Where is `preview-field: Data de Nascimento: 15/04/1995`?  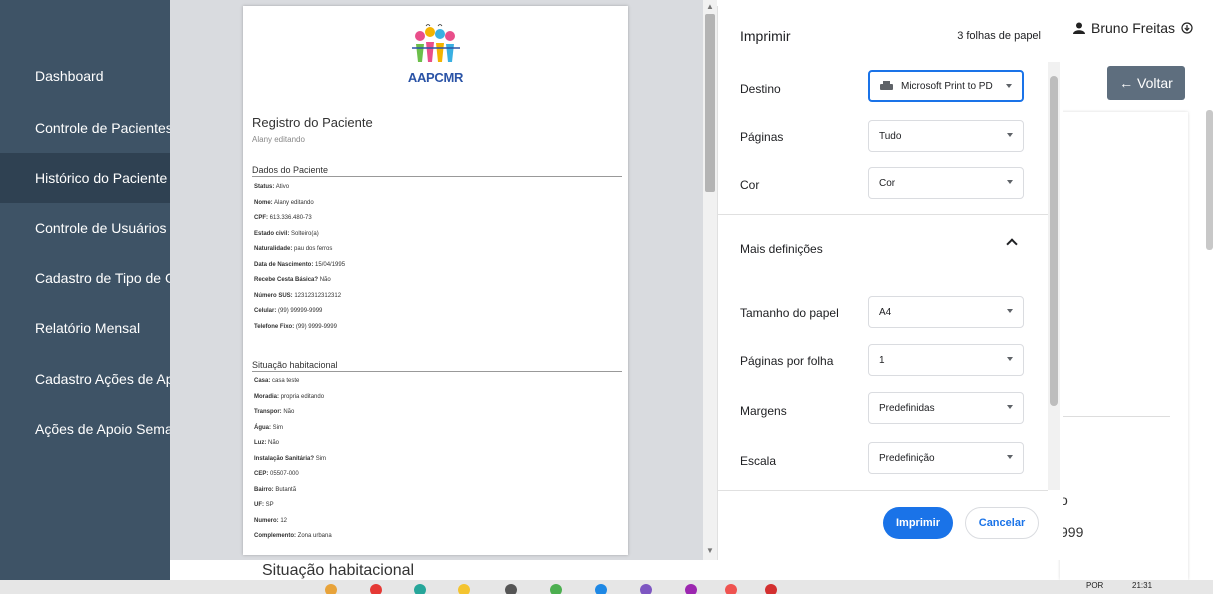
preview-field: Data de Nascimento: 15/04/1995 is located at coordinates (299, 265).